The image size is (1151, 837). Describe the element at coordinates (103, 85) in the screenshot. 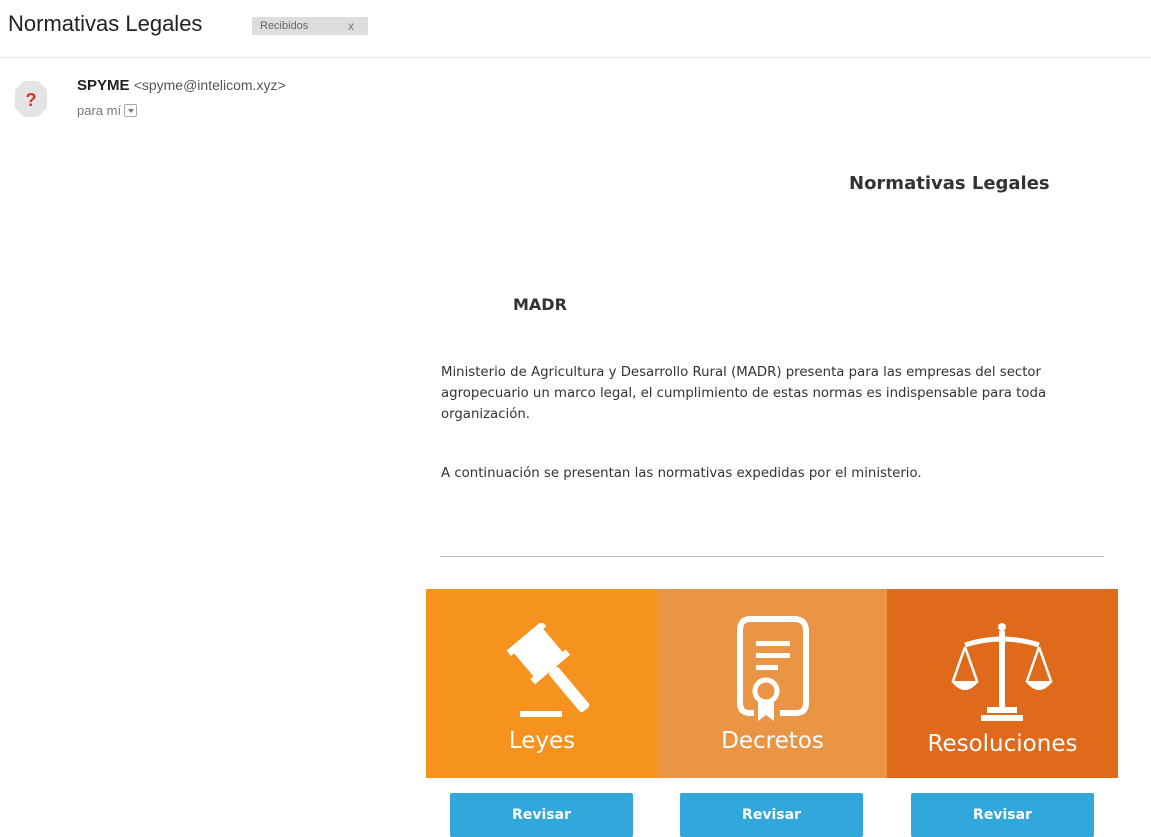

I see `sender-name: SPYME` at that location.